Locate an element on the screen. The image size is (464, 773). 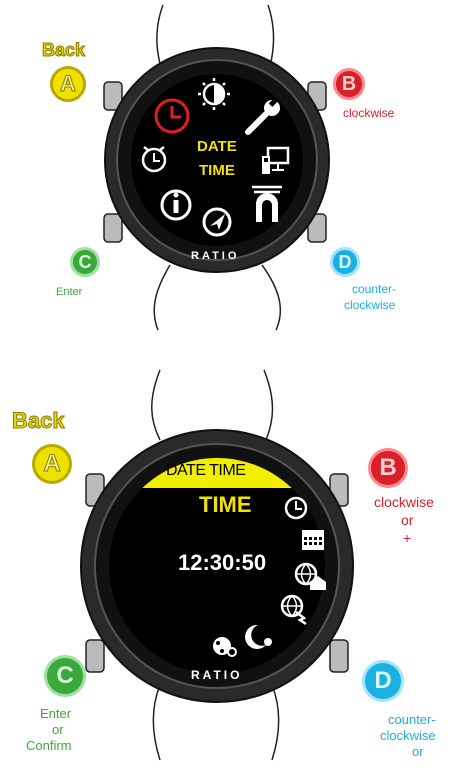
screen-header-bottom: DATE TIME is located at coordinates (206, 470).